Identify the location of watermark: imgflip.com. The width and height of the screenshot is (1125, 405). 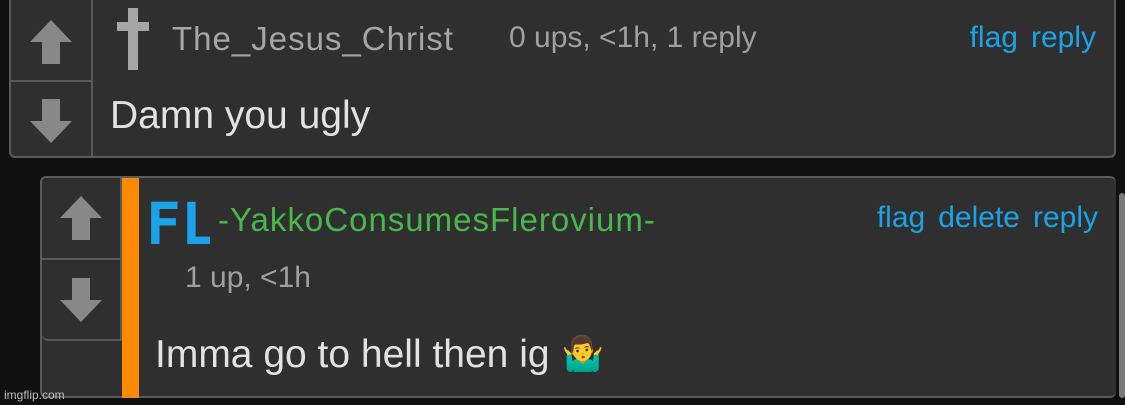
(34, 395).